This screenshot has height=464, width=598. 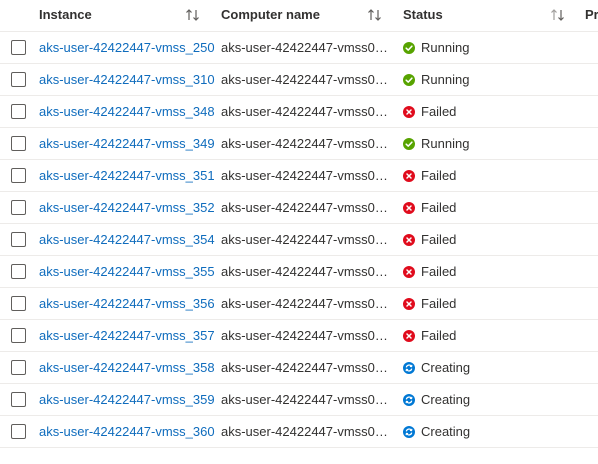 I want to click on grid-header: Instance Computer name Status Pr, so click(x=299, y=16).